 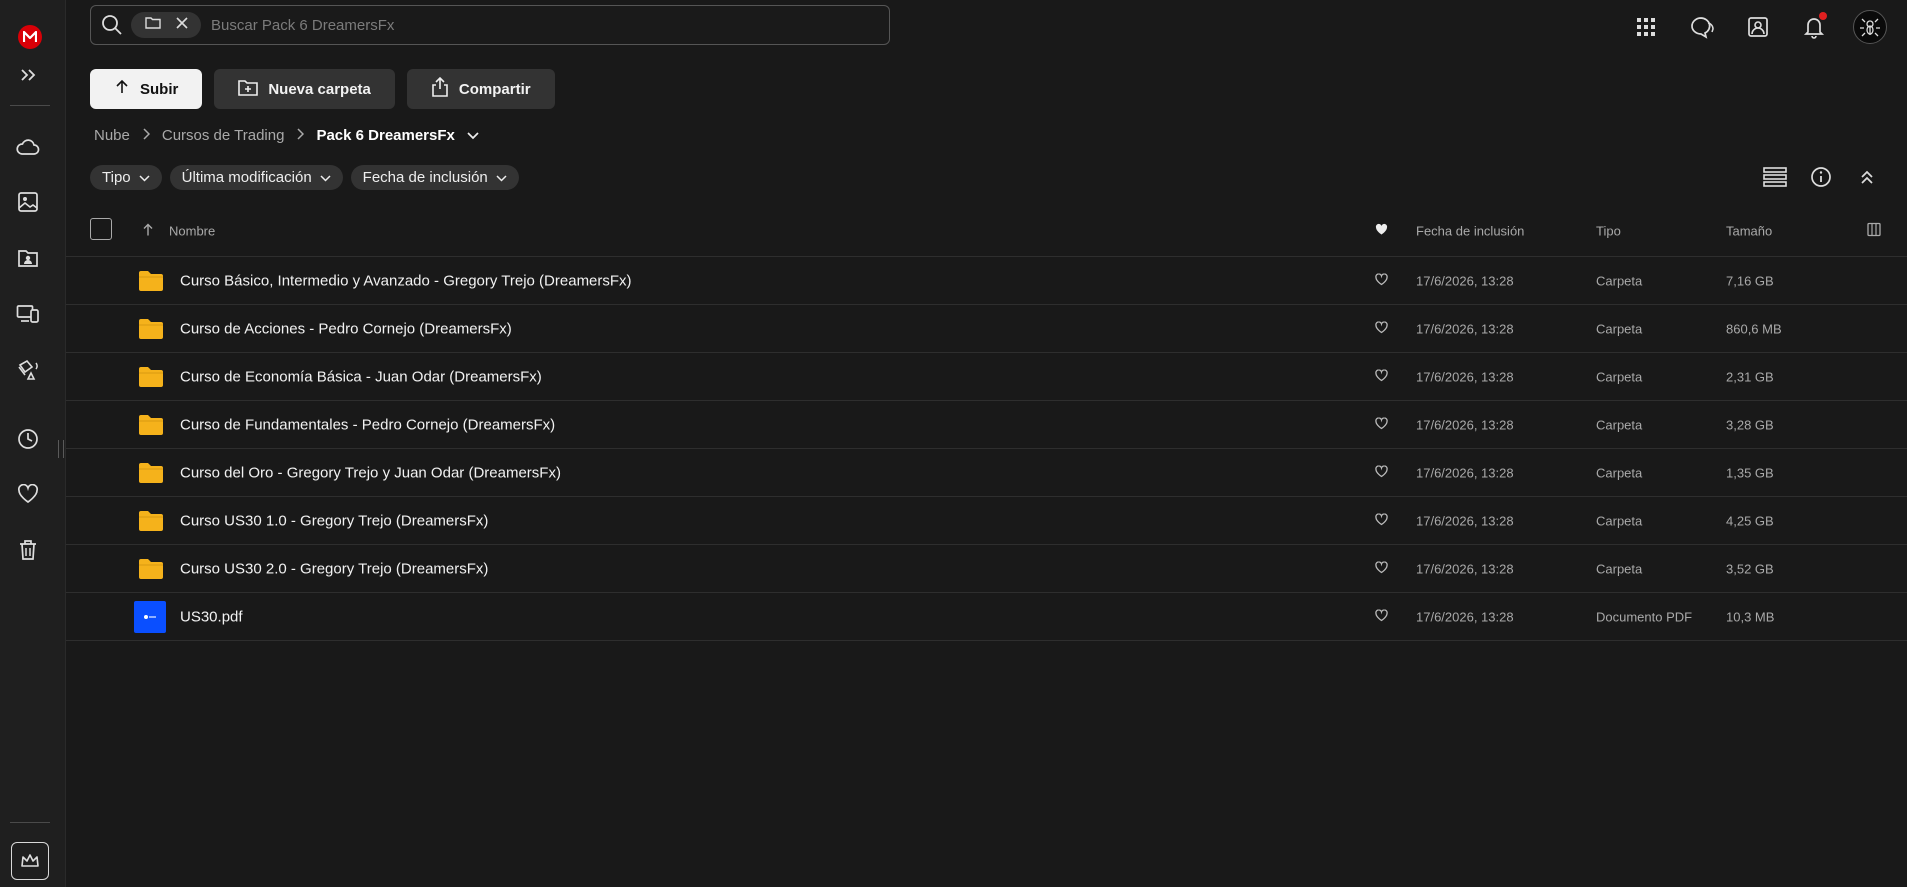 I want to click on filter-modified: Última modificación, so click(x=256, y=177).